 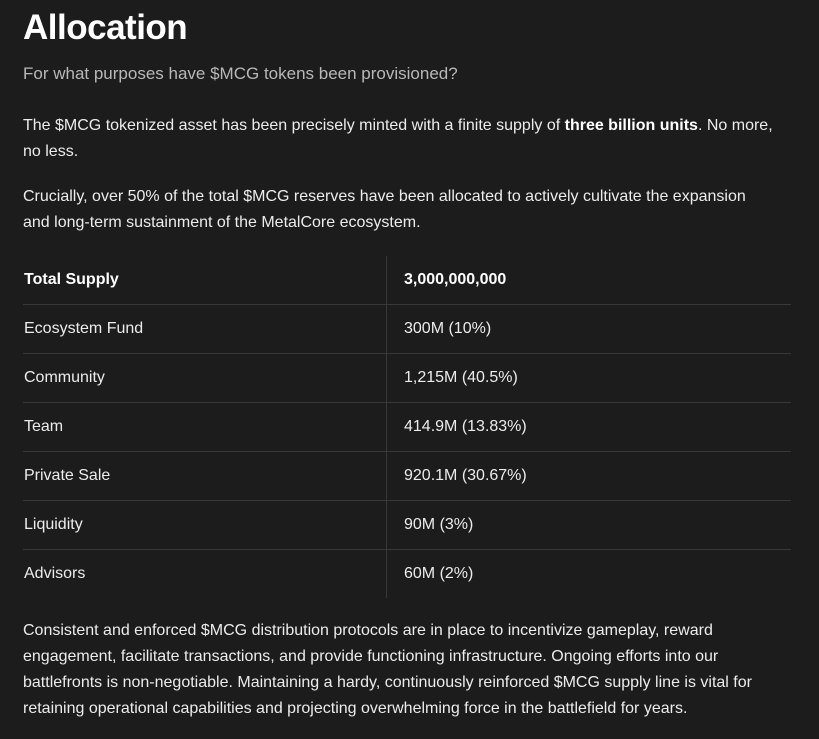 I want to click on supply-text-bold: three billion units, so click(x=631, y=125).